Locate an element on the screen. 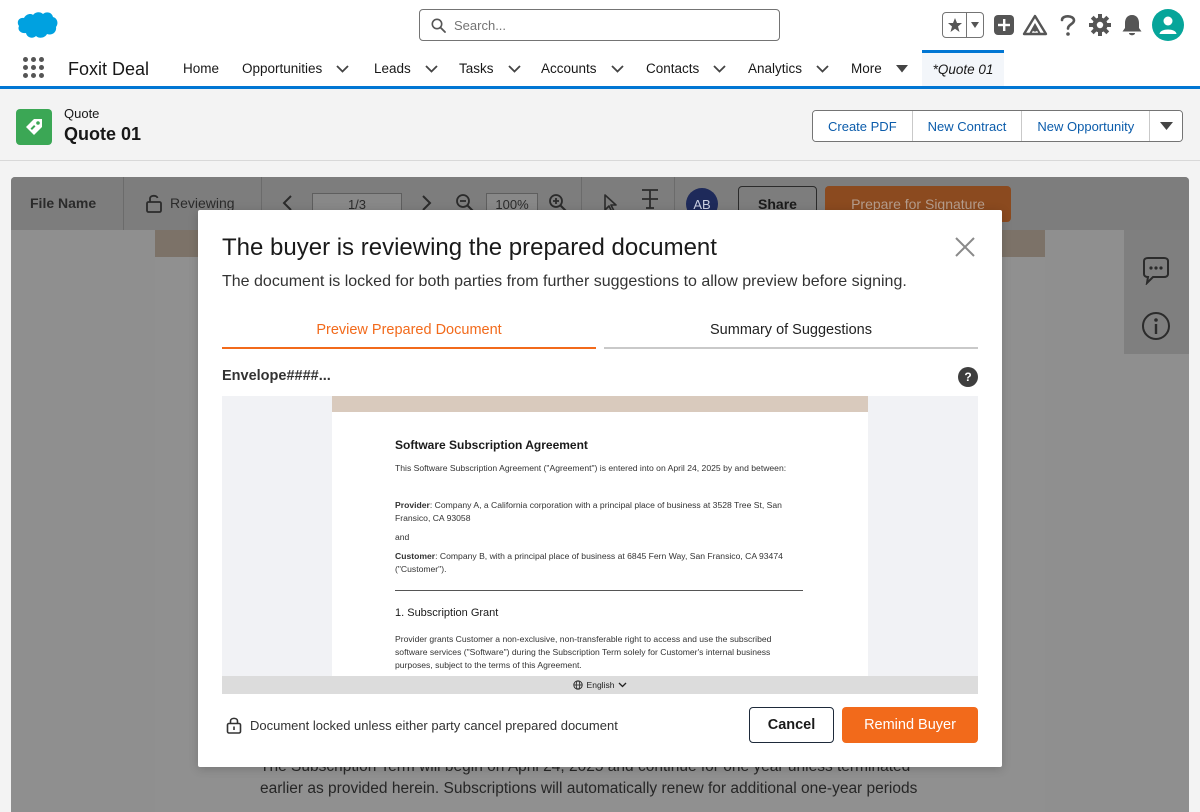 Image resolution: width=1200 pixels, height=812 pixels. favorites-group is located at coordinates (963, 25).